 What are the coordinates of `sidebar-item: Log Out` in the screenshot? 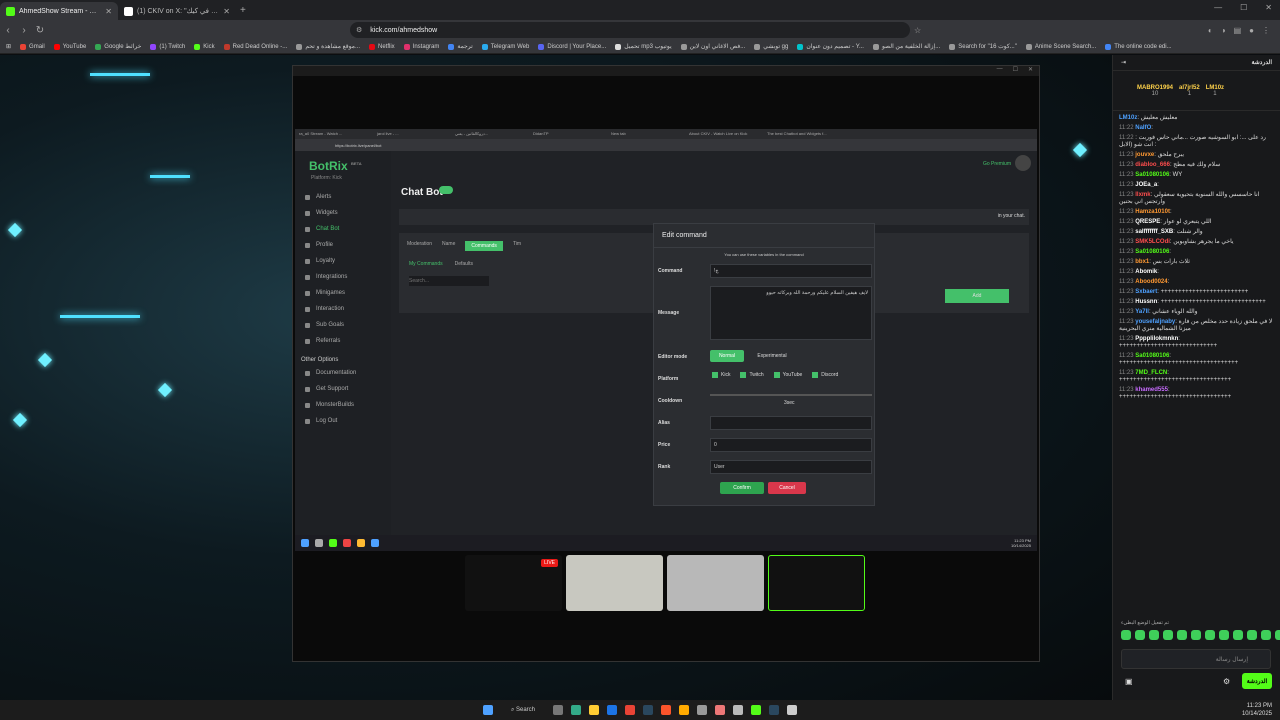 It's located at (343, 421).